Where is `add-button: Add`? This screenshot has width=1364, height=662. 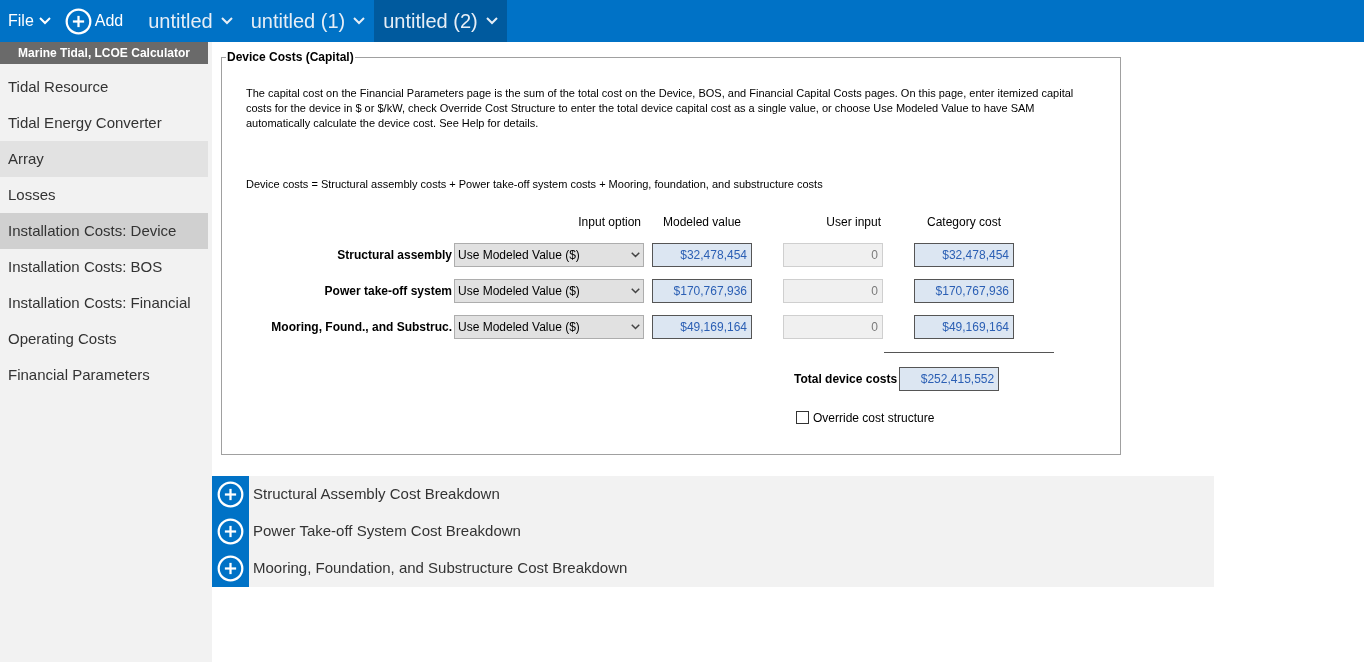
add-button: Add is located at coordinates (94, 21).